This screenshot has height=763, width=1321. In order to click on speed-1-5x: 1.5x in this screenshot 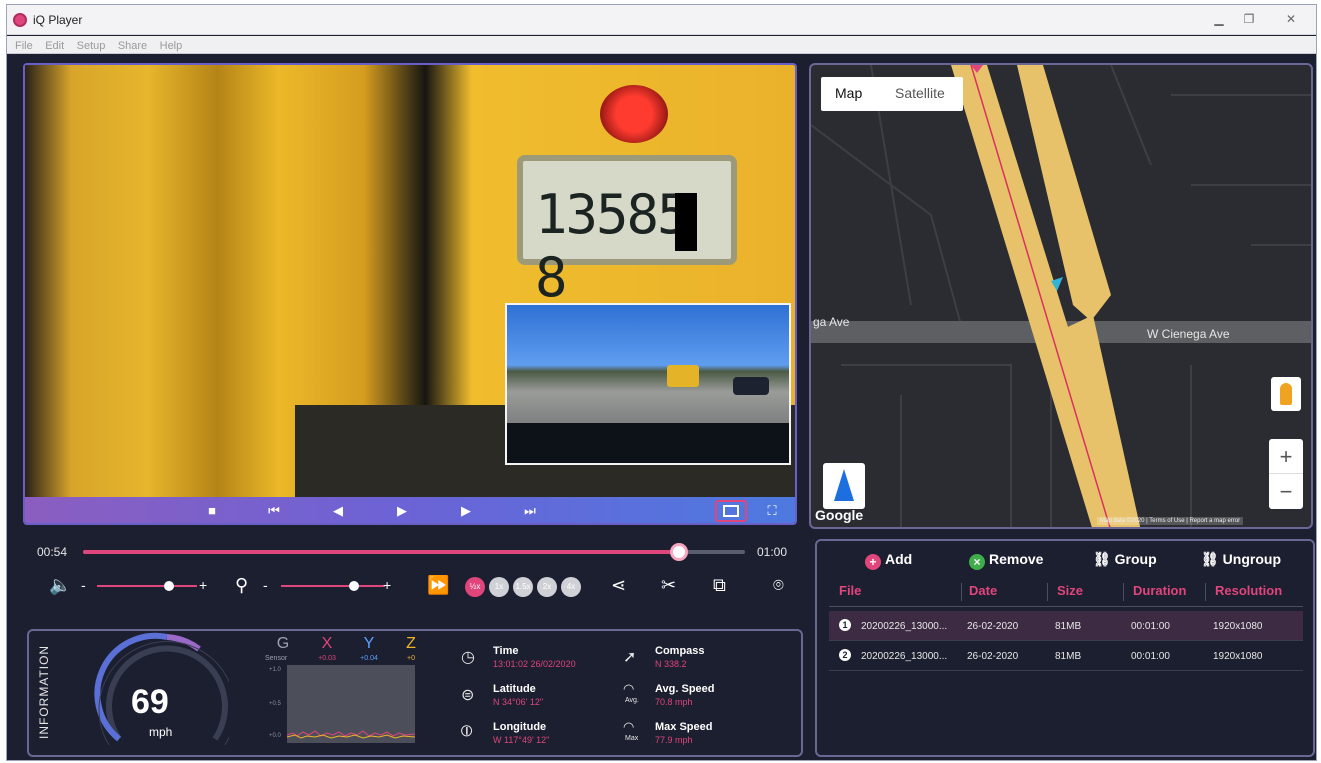, I will do `click(523, 587)`.